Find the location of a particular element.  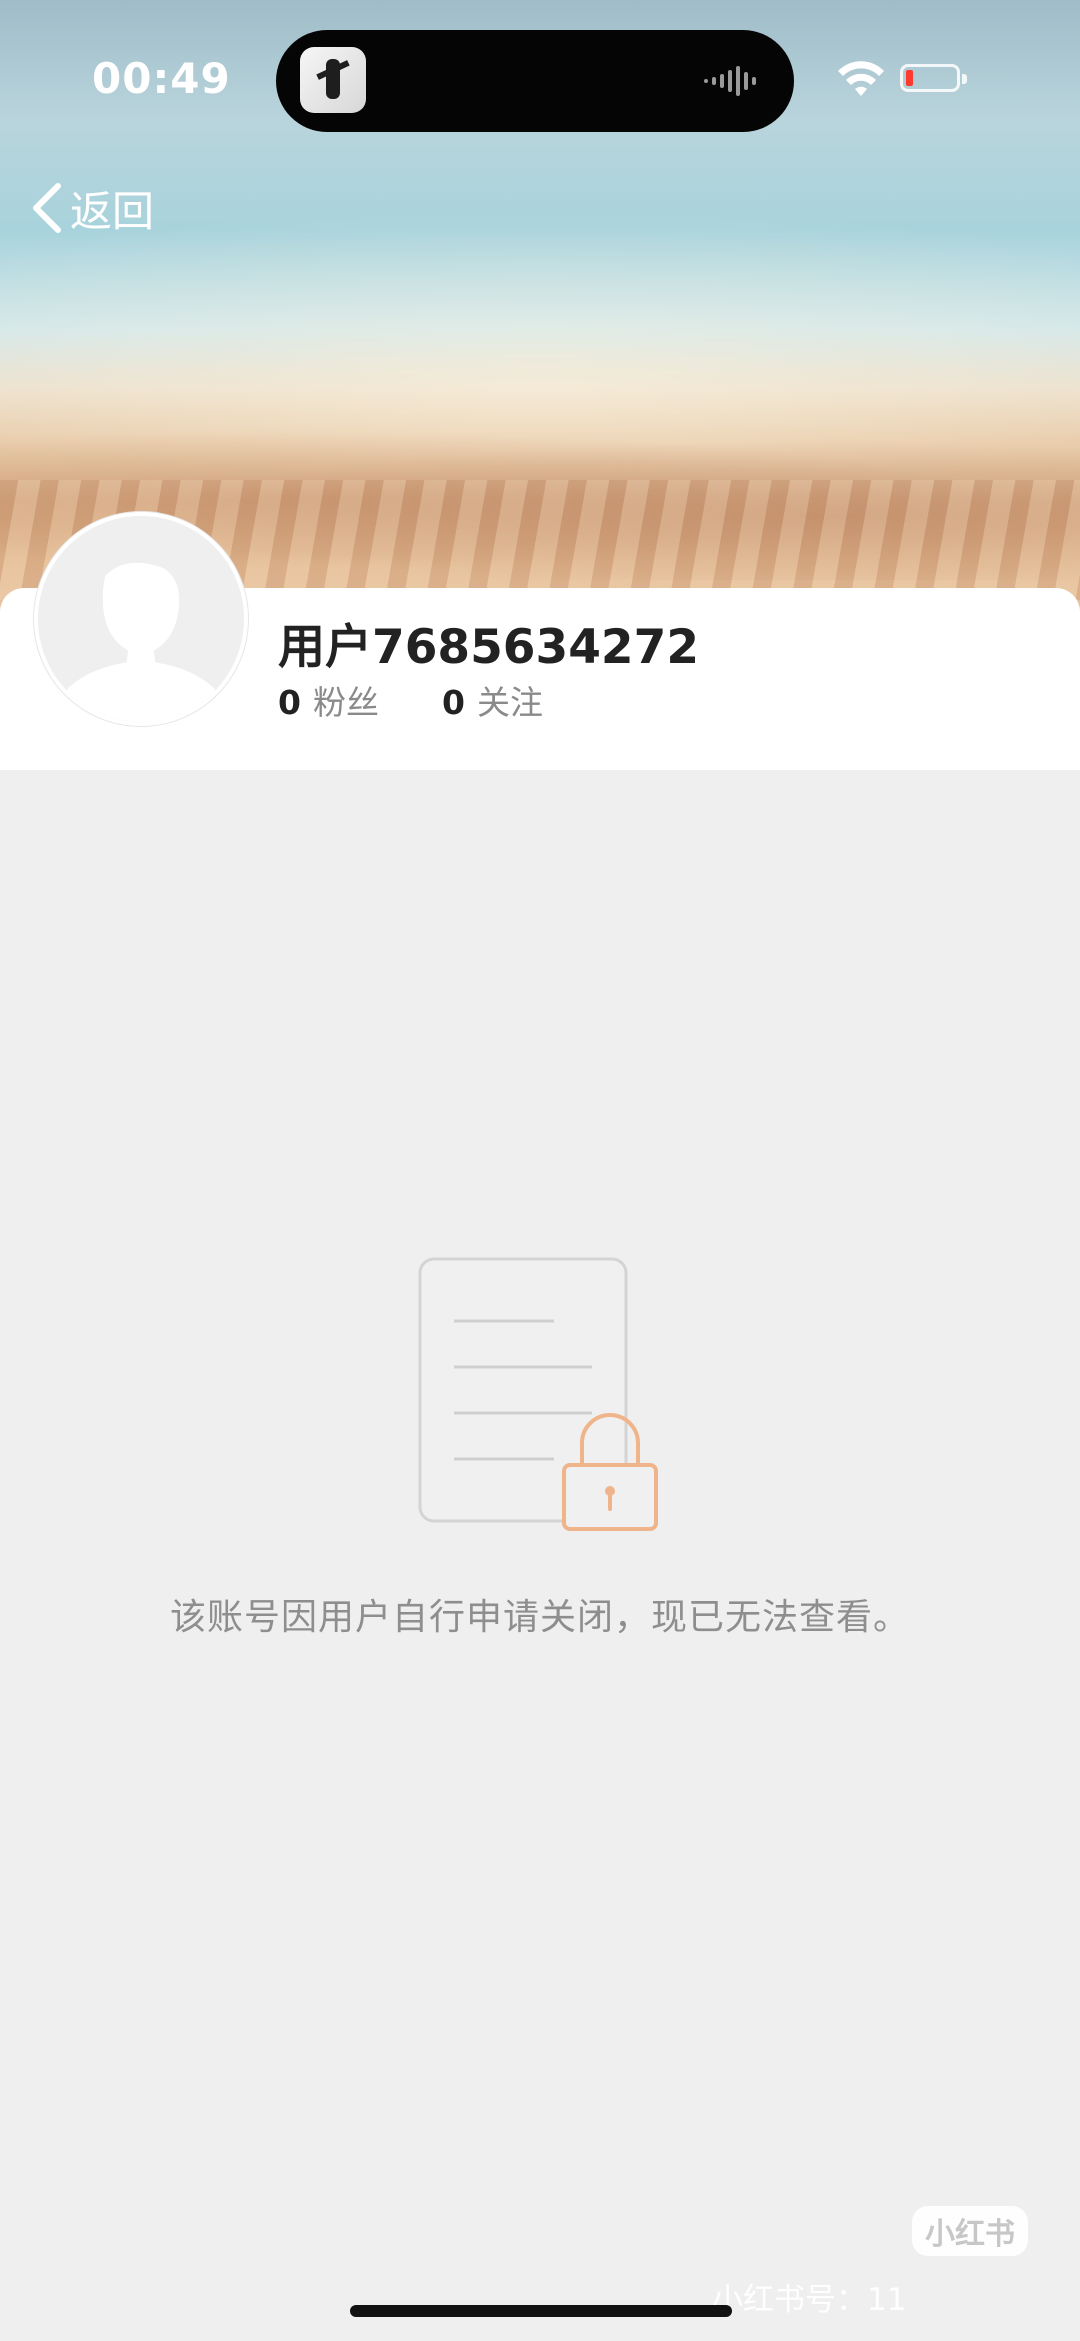

account-closed-message: 该账号因用户自行申请关闭，现已无法查看。 is located at coordinates (539, 1617).